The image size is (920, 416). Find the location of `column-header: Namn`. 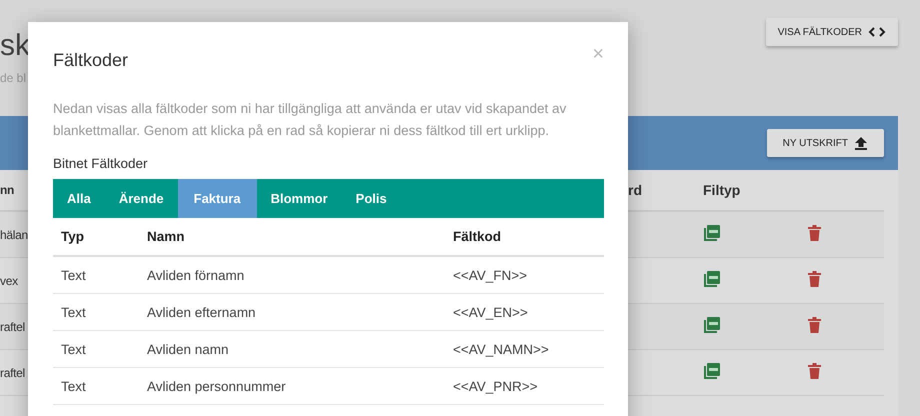

column-header: Namn is located at coordinates (166, 236).